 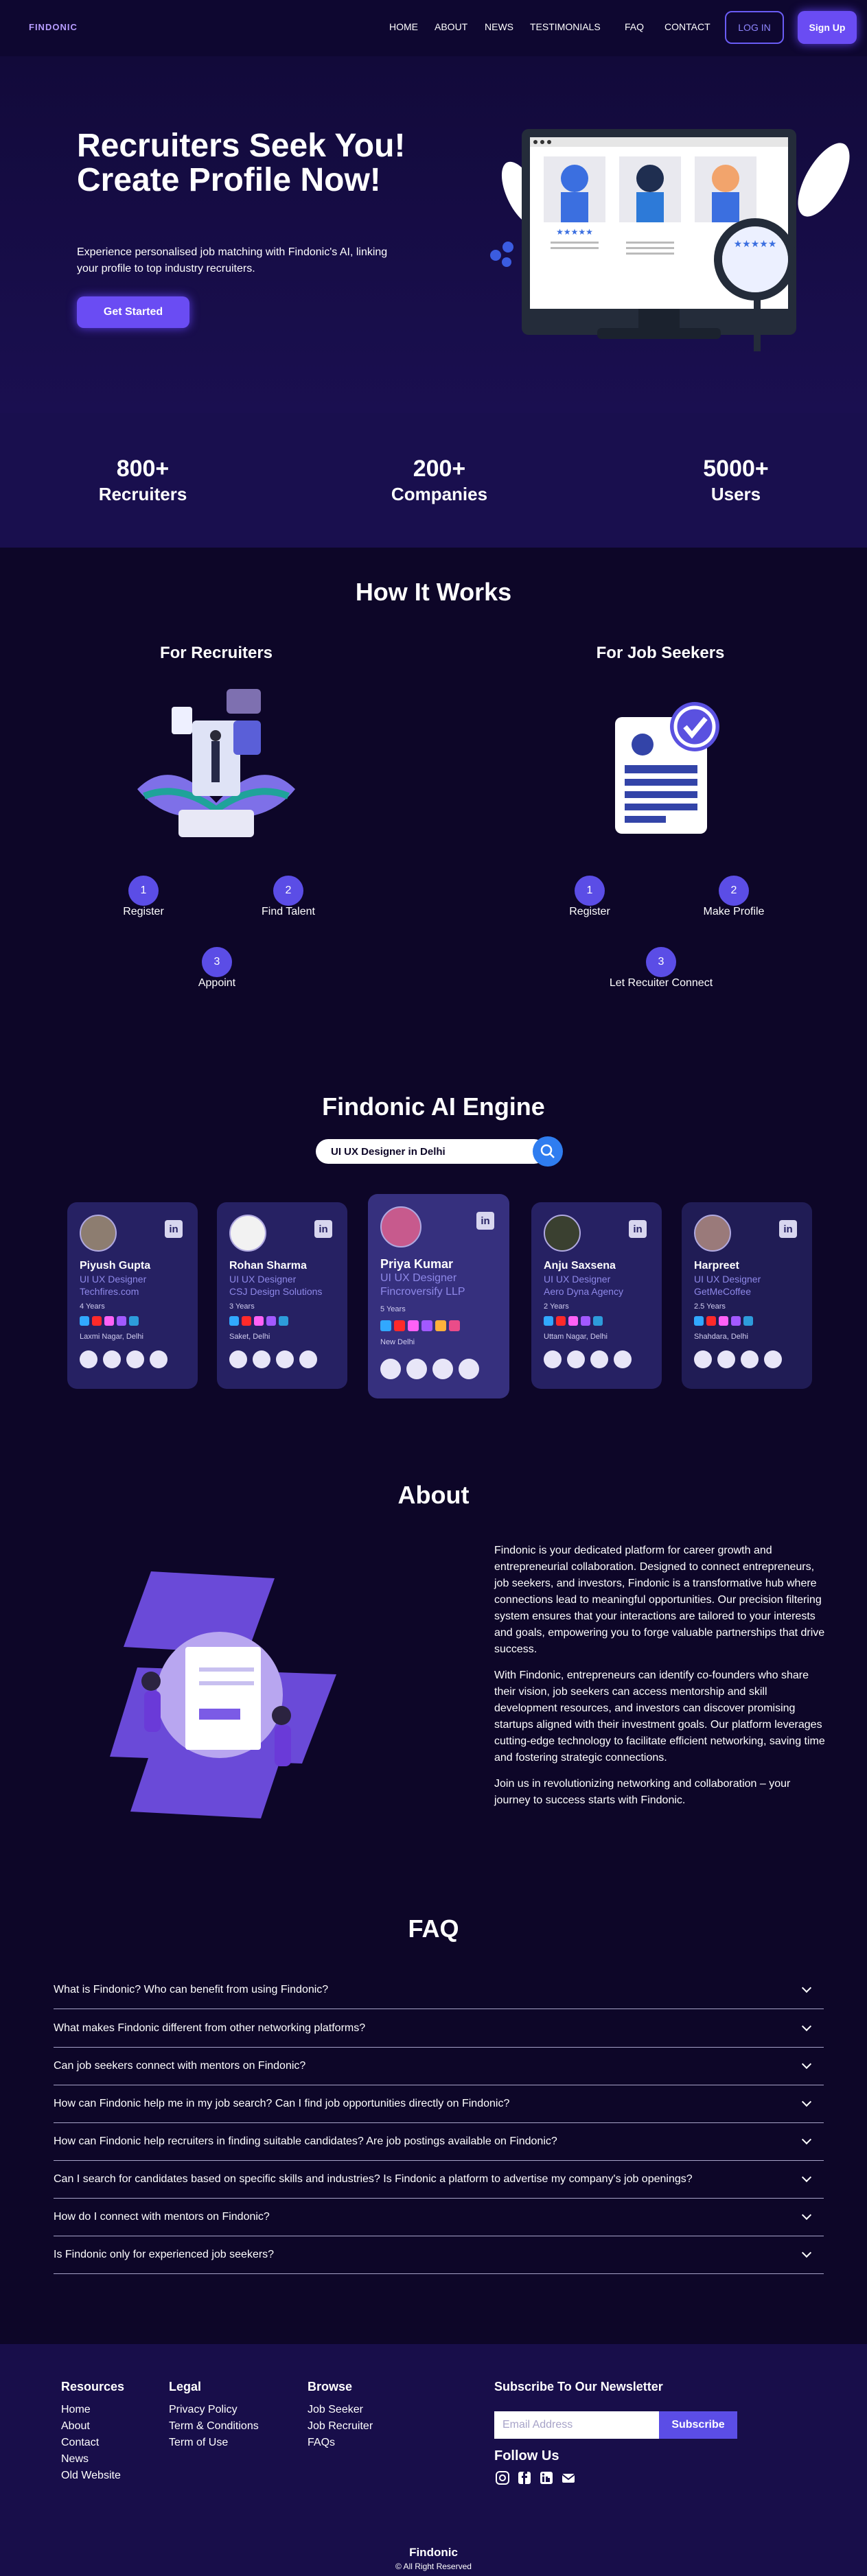 I want to click on nav-home: HOME, so click(x=403, y=26).